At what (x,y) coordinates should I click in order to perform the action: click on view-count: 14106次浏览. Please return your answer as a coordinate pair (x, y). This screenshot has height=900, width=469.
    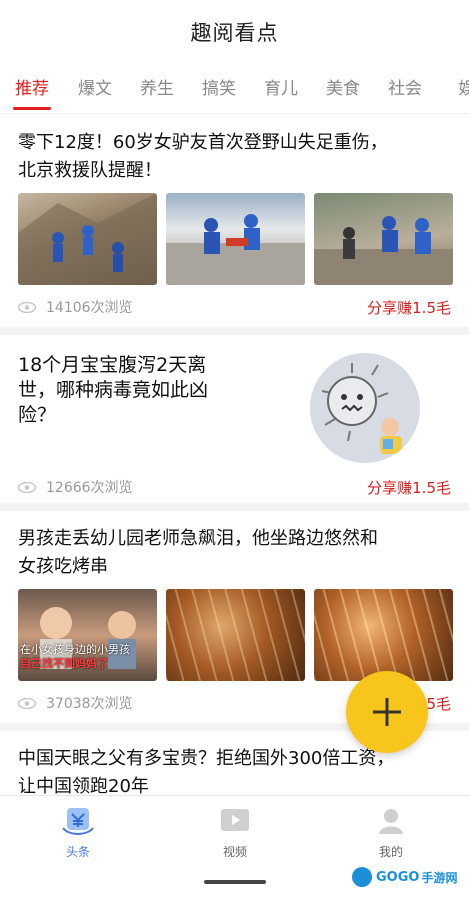
    Looking at the image, I should click on (89, 308).